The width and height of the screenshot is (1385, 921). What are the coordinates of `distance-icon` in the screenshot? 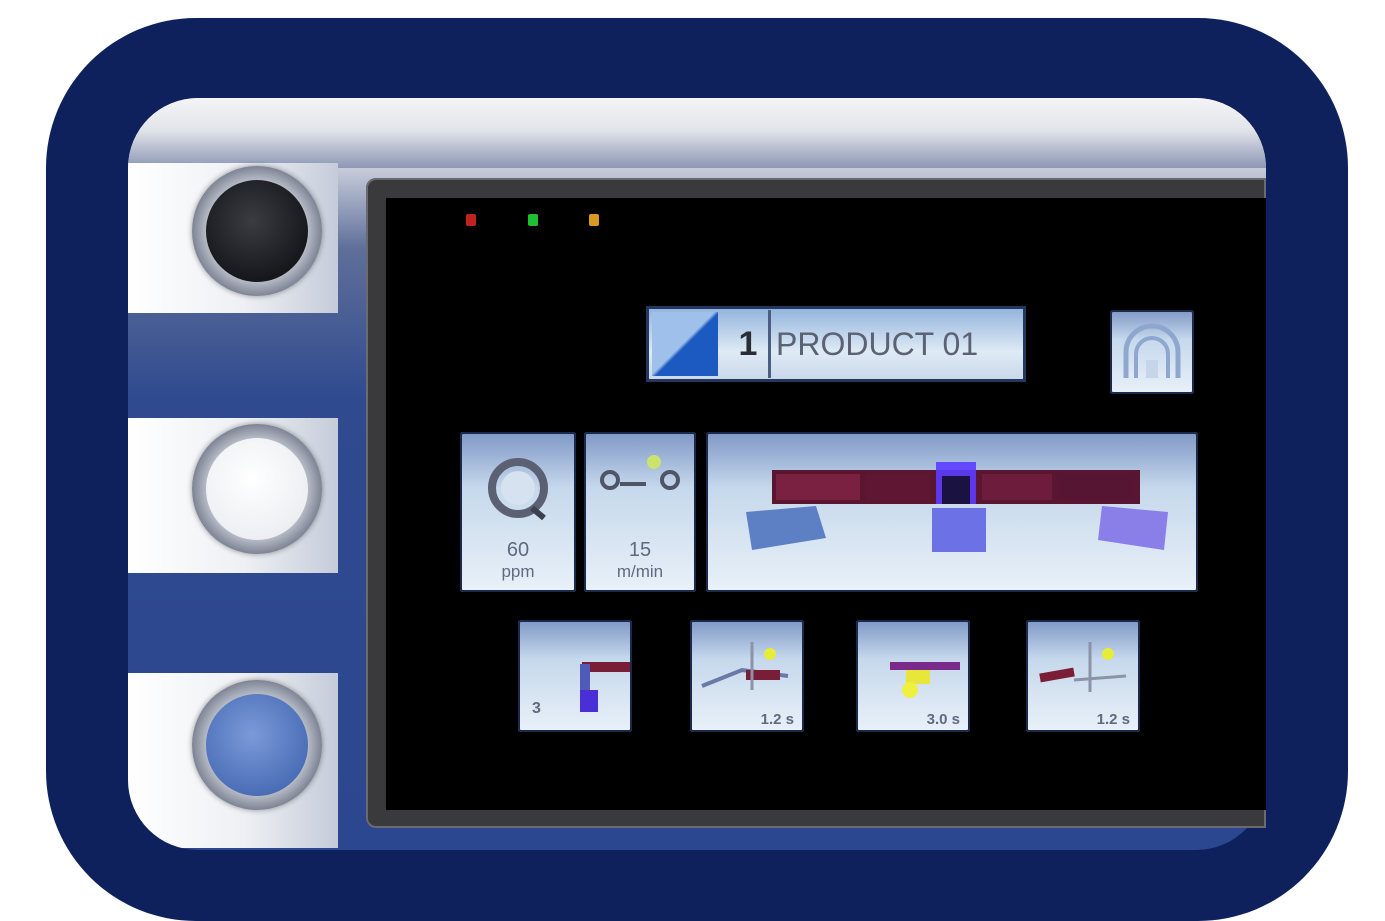 It's located at (640, 472).